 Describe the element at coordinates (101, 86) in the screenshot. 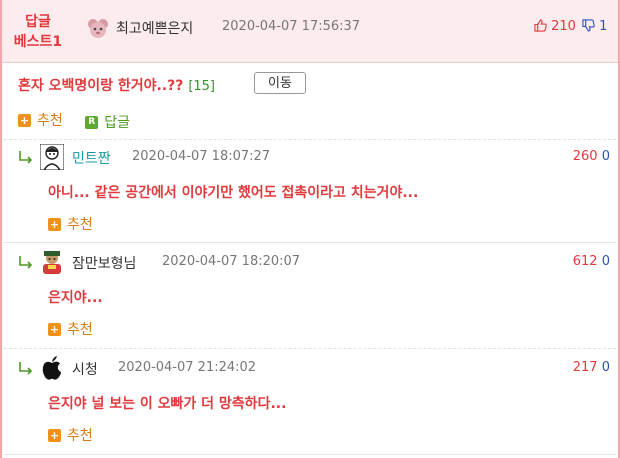

I see `post-title-text: 혼자 오백명이랑 한거야..??` at that location.